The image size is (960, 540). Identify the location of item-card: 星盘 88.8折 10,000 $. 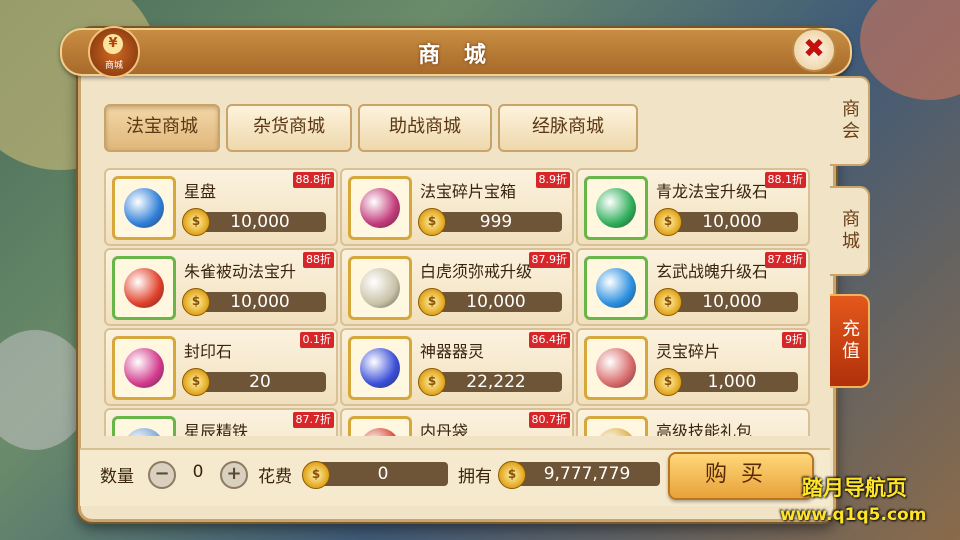
(221, 207).